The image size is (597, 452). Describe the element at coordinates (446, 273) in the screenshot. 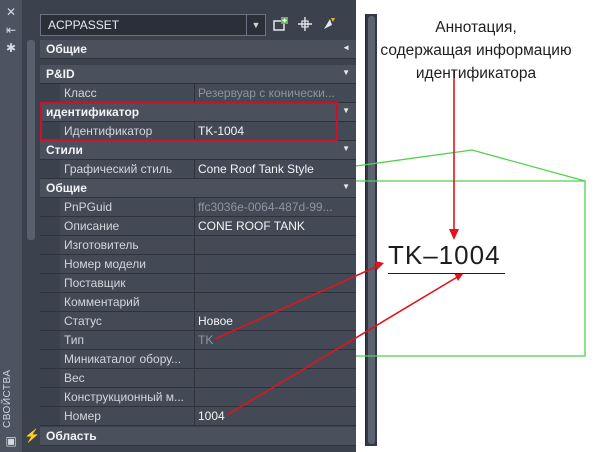

I see `annotation-underline` at that location.